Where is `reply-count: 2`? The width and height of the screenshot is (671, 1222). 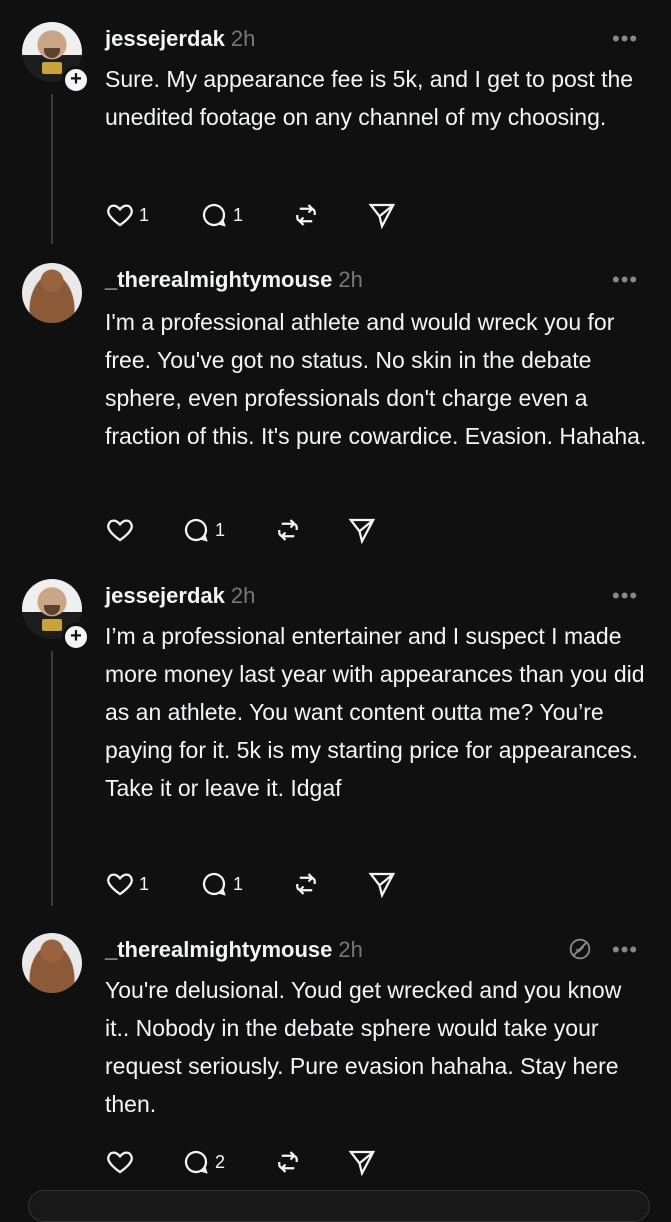
reply-count: 2 is located at coordinates (220, 1161).